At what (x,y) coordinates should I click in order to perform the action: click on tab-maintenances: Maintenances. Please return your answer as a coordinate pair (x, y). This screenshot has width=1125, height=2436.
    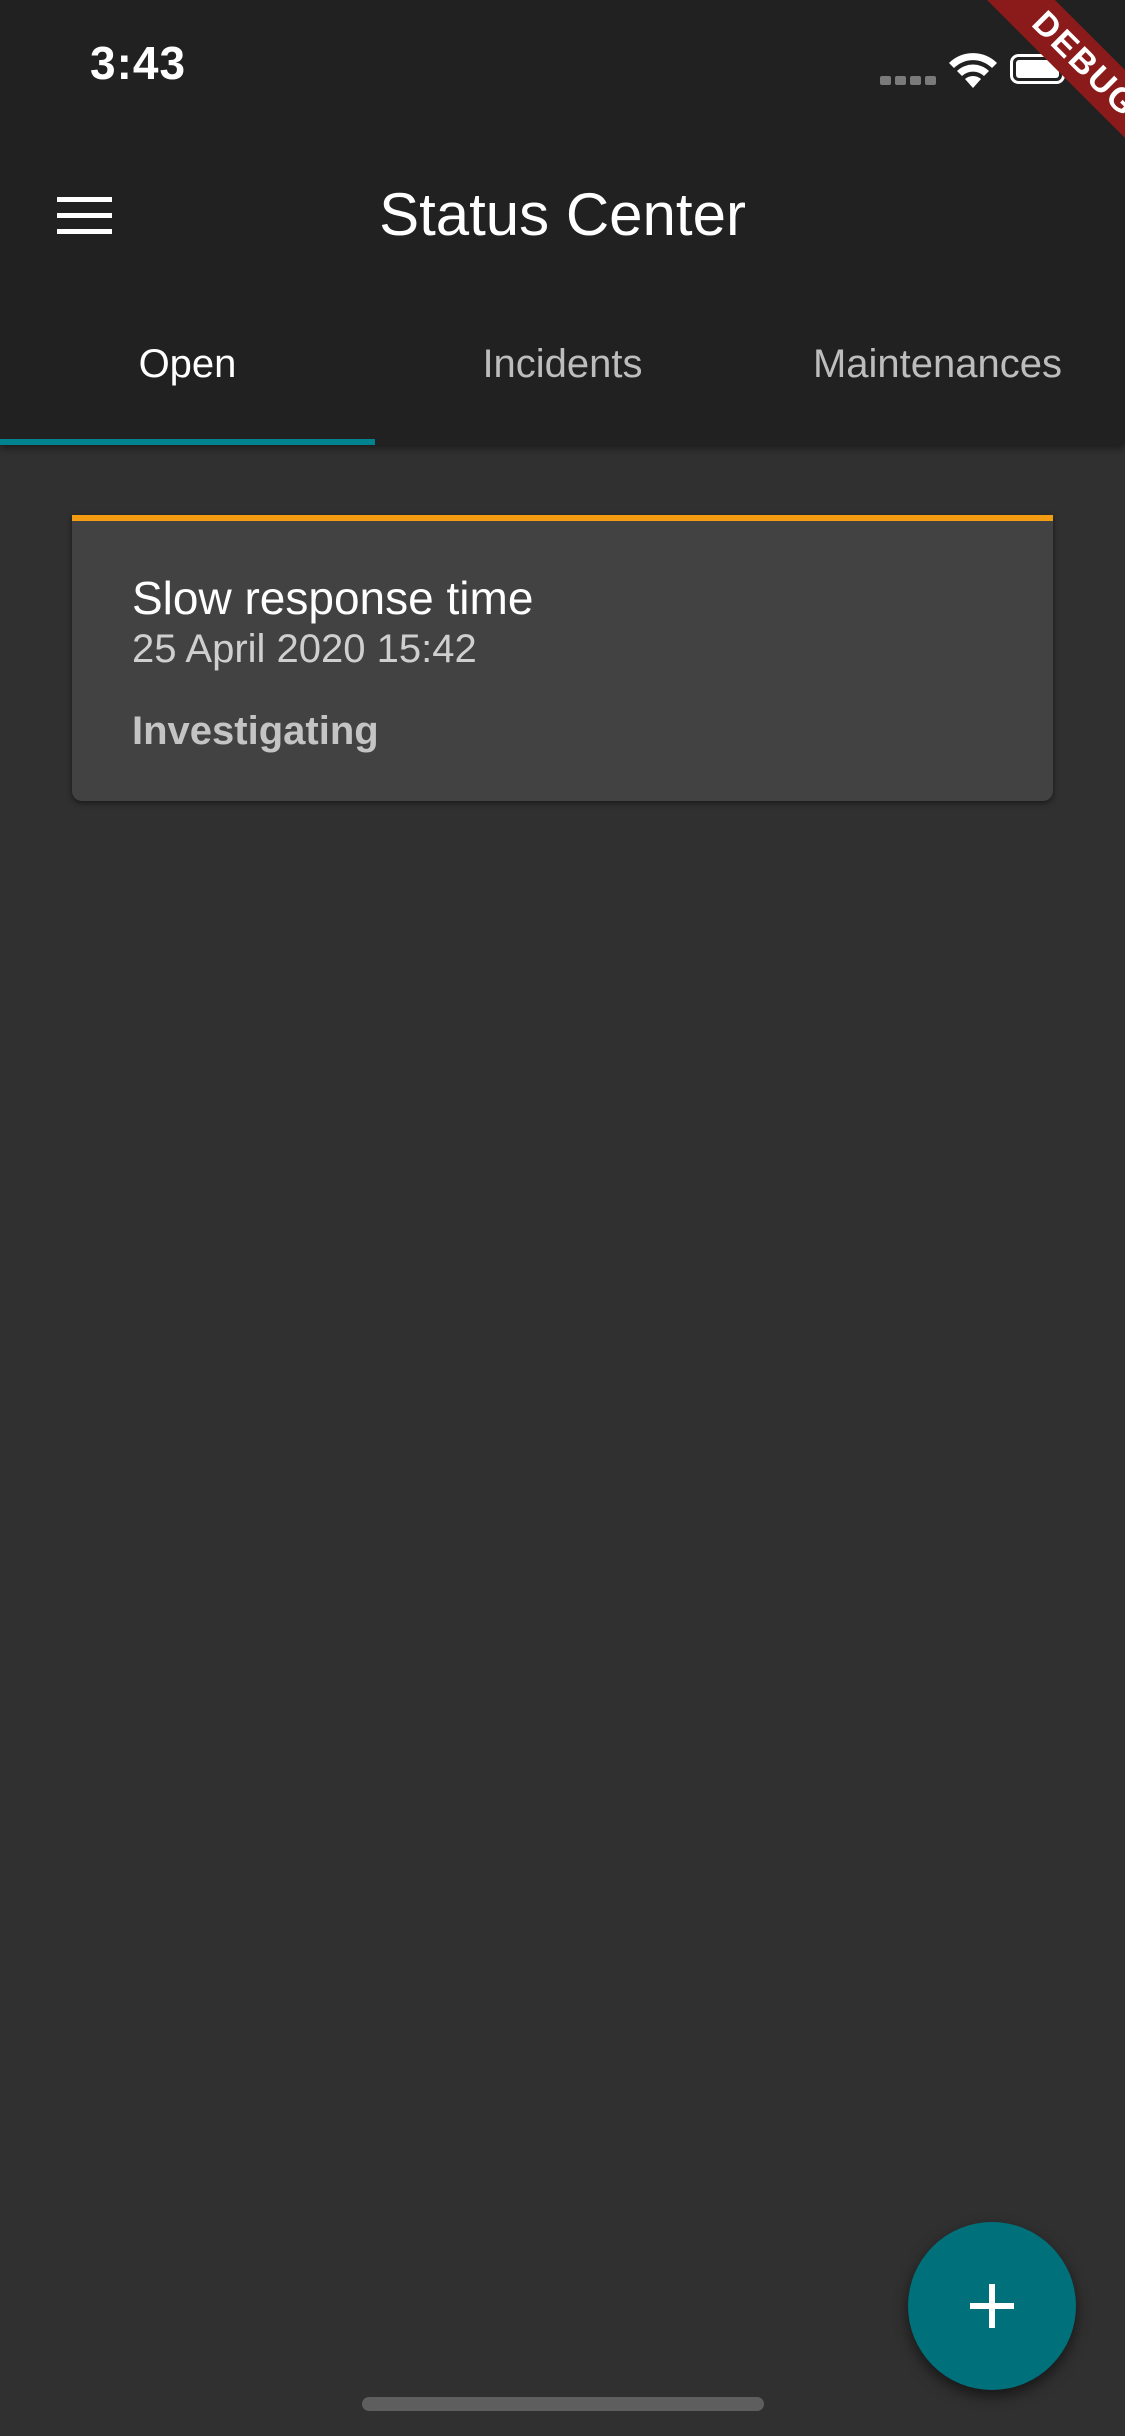
    Looking at the image, I should click on (937, 377).